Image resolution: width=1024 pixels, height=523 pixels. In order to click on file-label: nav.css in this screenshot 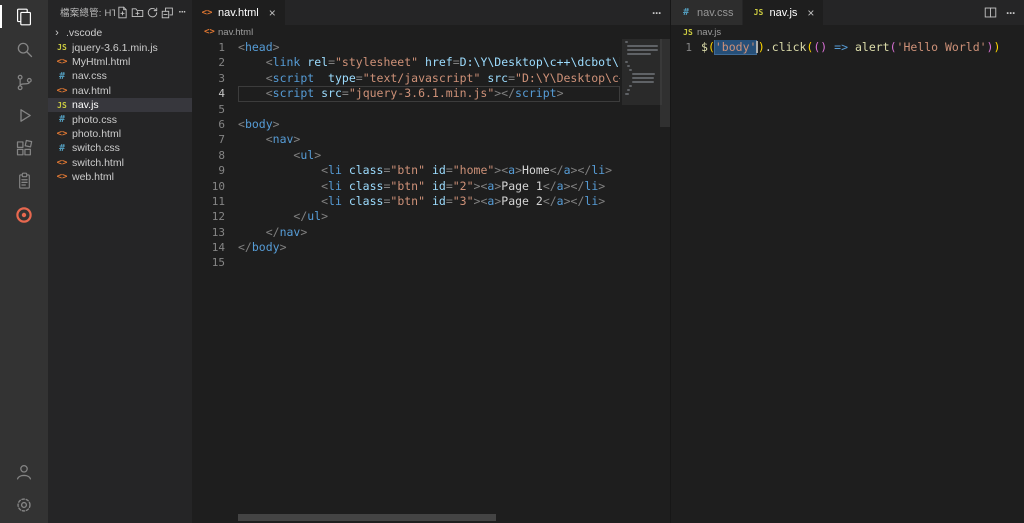, I will do `click(89, 76)`.